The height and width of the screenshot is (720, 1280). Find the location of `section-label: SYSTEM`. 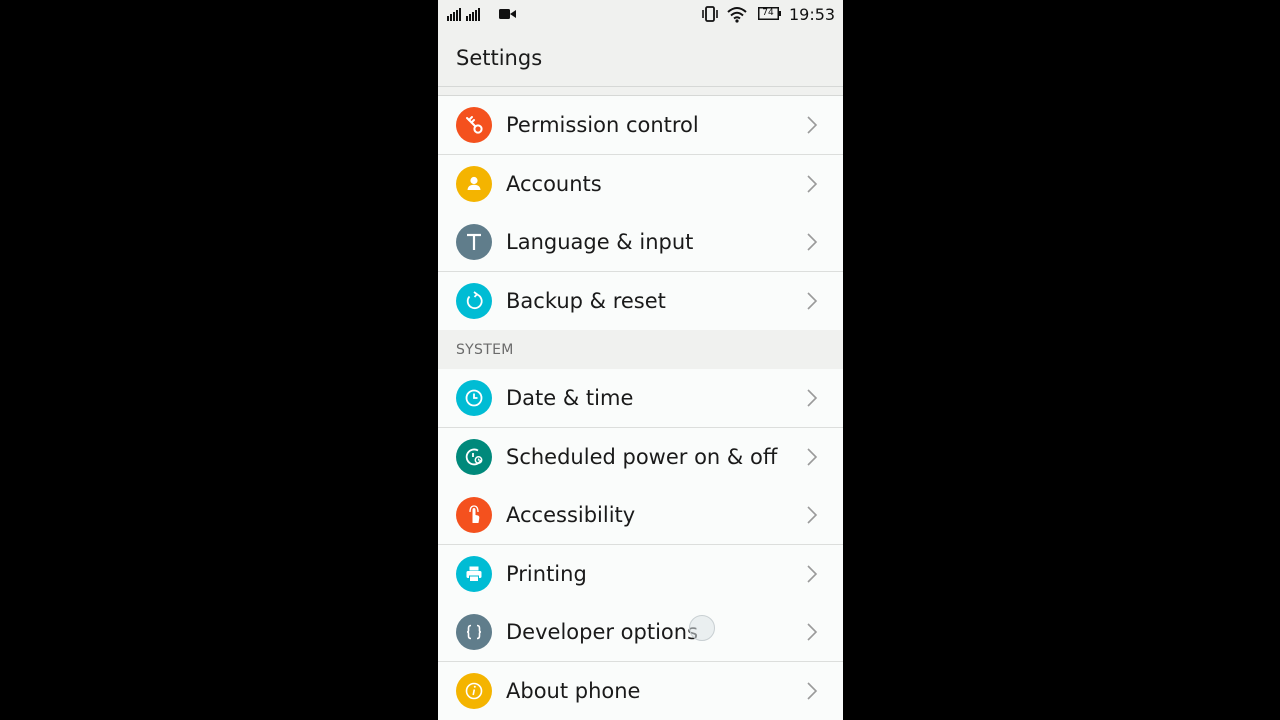

section-label: SYSTEM is located at coordinates (485, 350).